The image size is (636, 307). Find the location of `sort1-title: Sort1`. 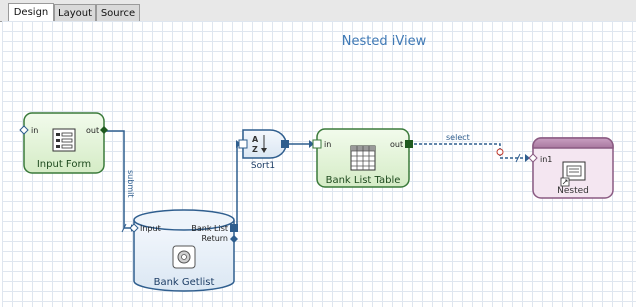

sort1-title: Sort1 is located at coordinates (263, 166).